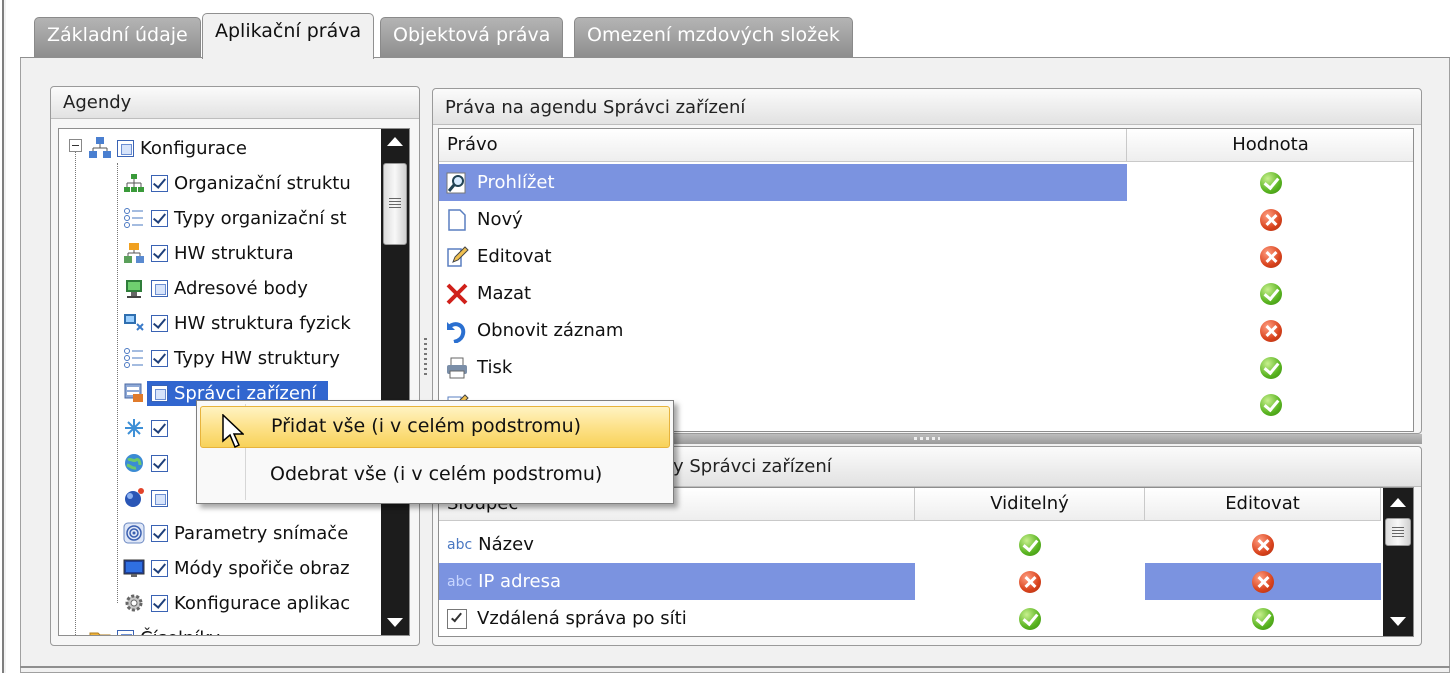  I want to click on tree-item-label: Organizační struktu, so click(262, 183).